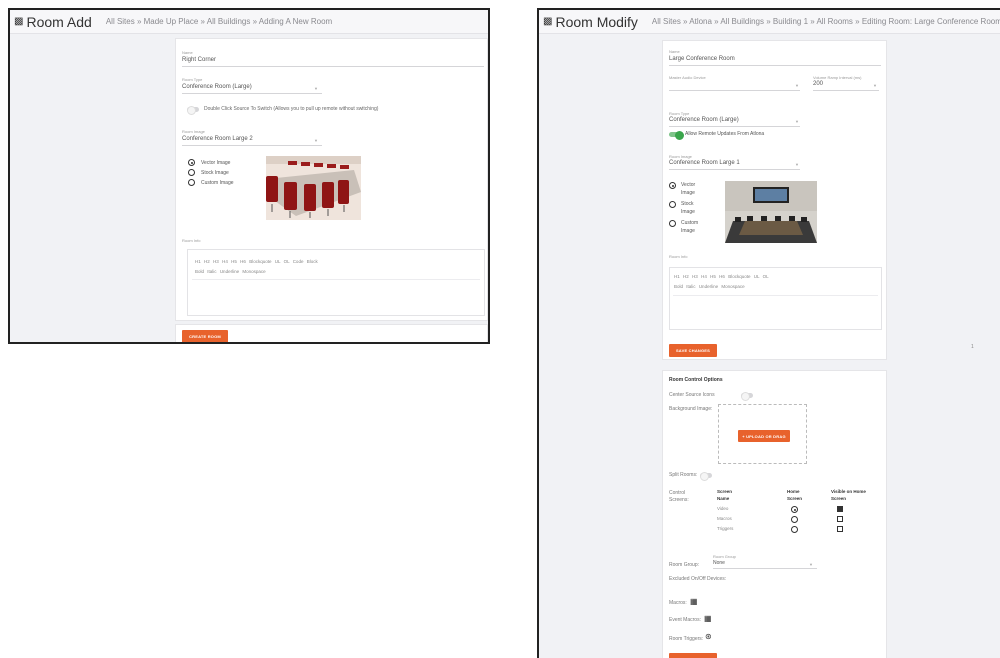 The width and height of the screenshot is (1000, 658). I want to click on name-field: Right Corner, so click(199, 60).